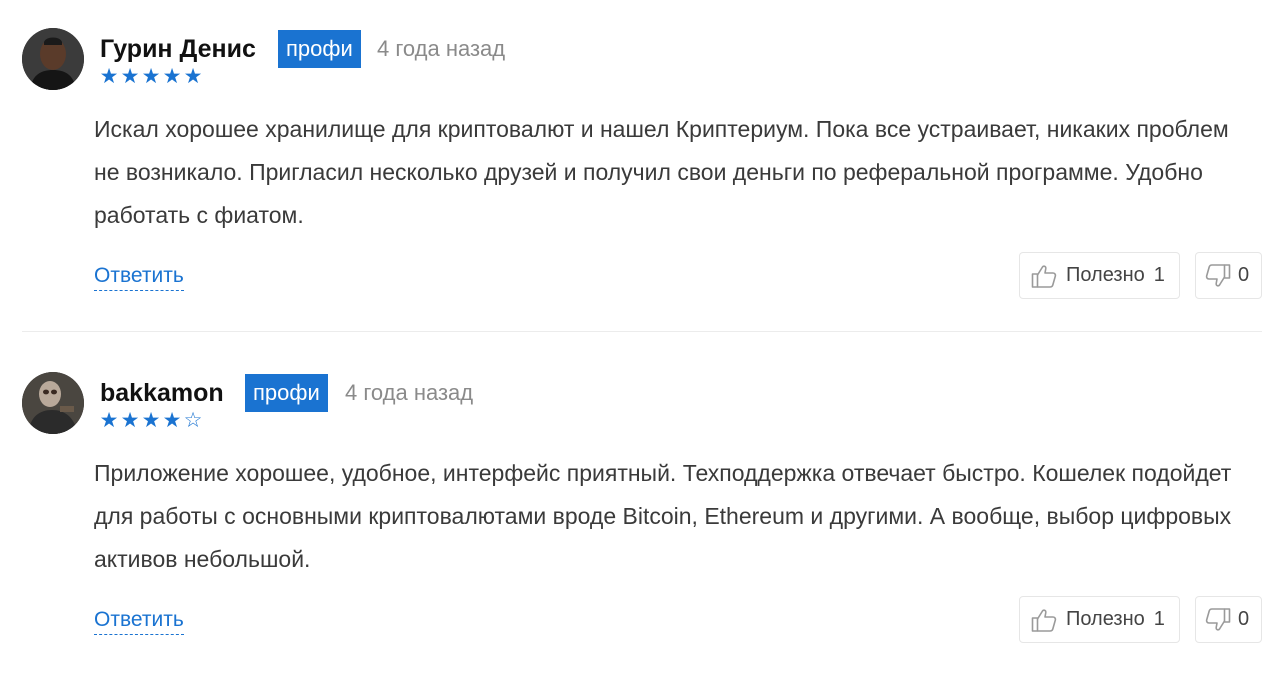 The width and height of the screenshot is (1288, 675). What do you see at coordinates (178, 49) in the screenshot?
I see `author-name: Гурин Денис` at bounding box center [178, 49].